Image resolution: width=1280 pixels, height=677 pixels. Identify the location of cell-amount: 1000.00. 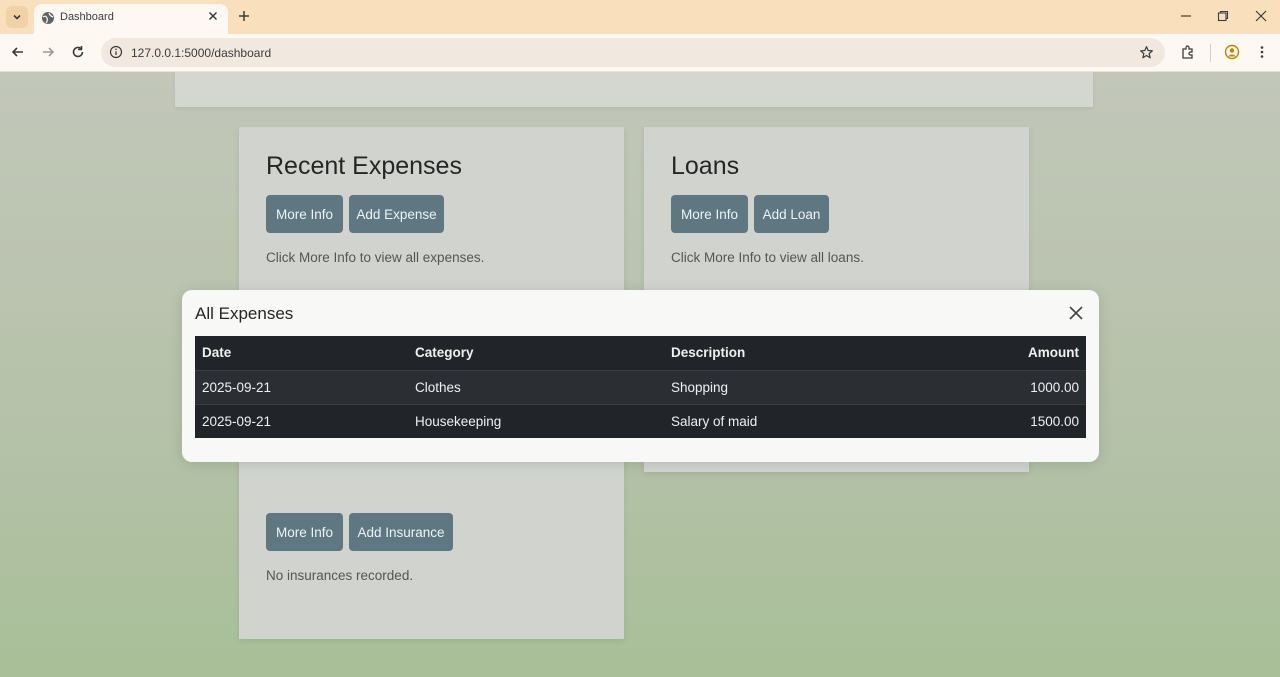
(1000, 386).